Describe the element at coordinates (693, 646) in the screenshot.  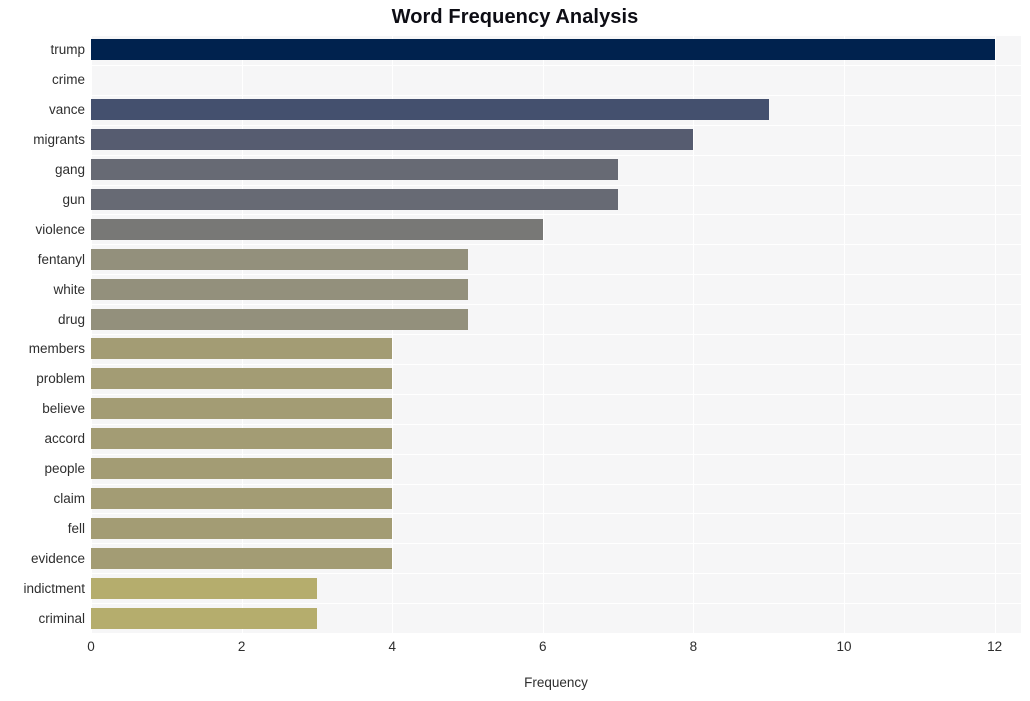
I see `x-axis-tick-label: 8` at that location.